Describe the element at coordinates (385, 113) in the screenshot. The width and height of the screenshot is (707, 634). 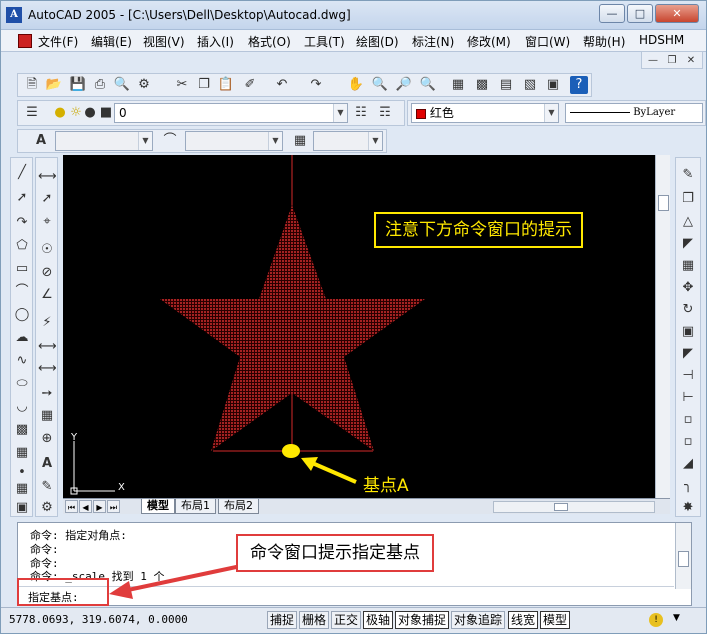
I see `layer-previous-icon: ☶` at that location.